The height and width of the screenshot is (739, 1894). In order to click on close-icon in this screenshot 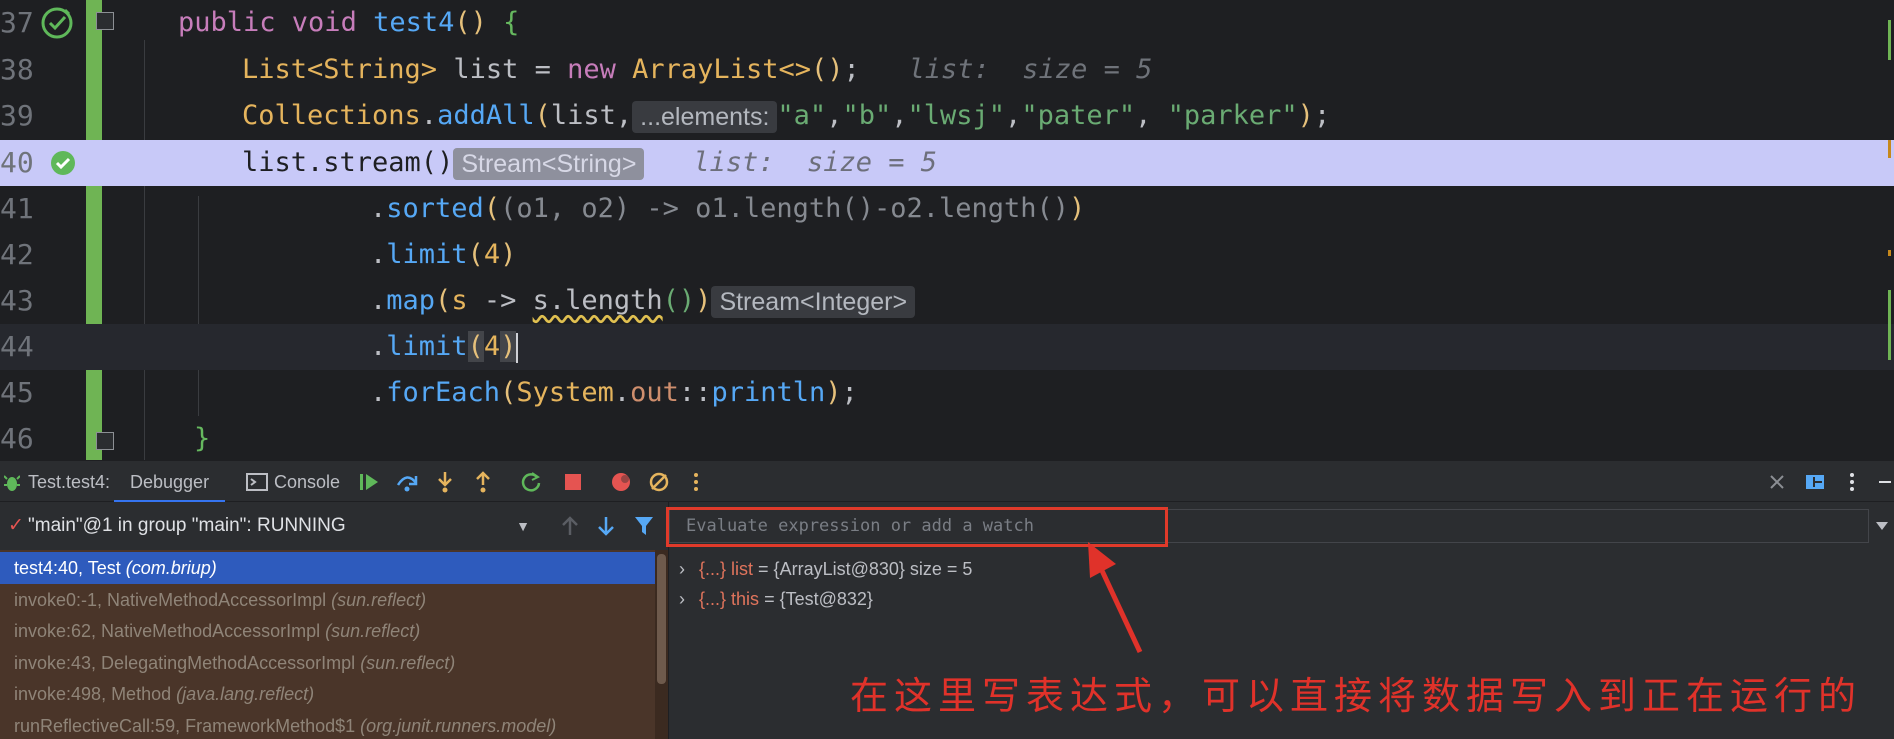, I will do `click(1777, 482)`.